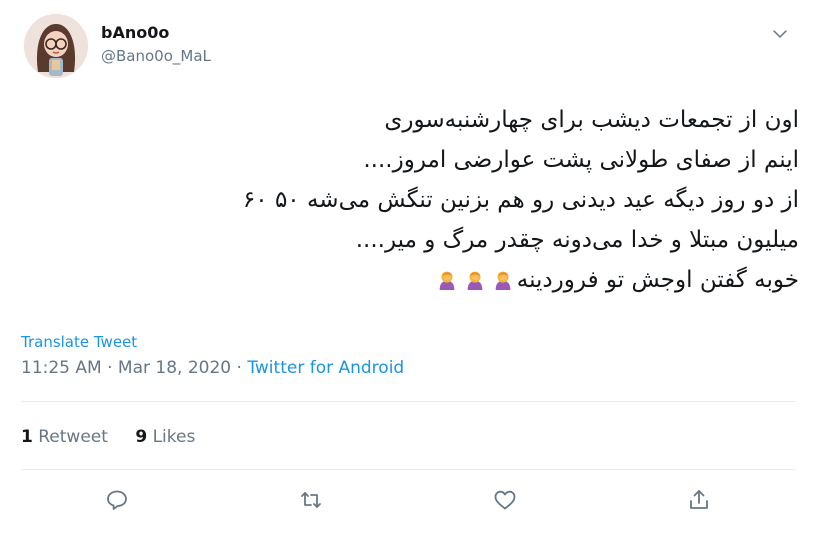 The width and height of the screenshot is (816, 535). What do you see at coordinates (311, 500) in the screenshot?
I see `retweet-icon` at bounding box center [311, 500].